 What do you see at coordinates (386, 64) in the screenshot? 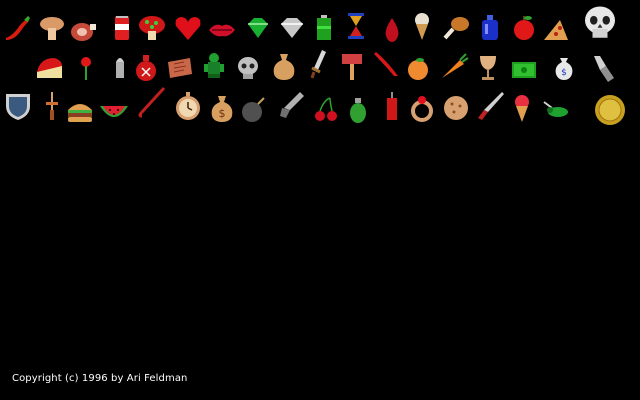
I see `red-feather-icon` at bounding box center [386, 64].